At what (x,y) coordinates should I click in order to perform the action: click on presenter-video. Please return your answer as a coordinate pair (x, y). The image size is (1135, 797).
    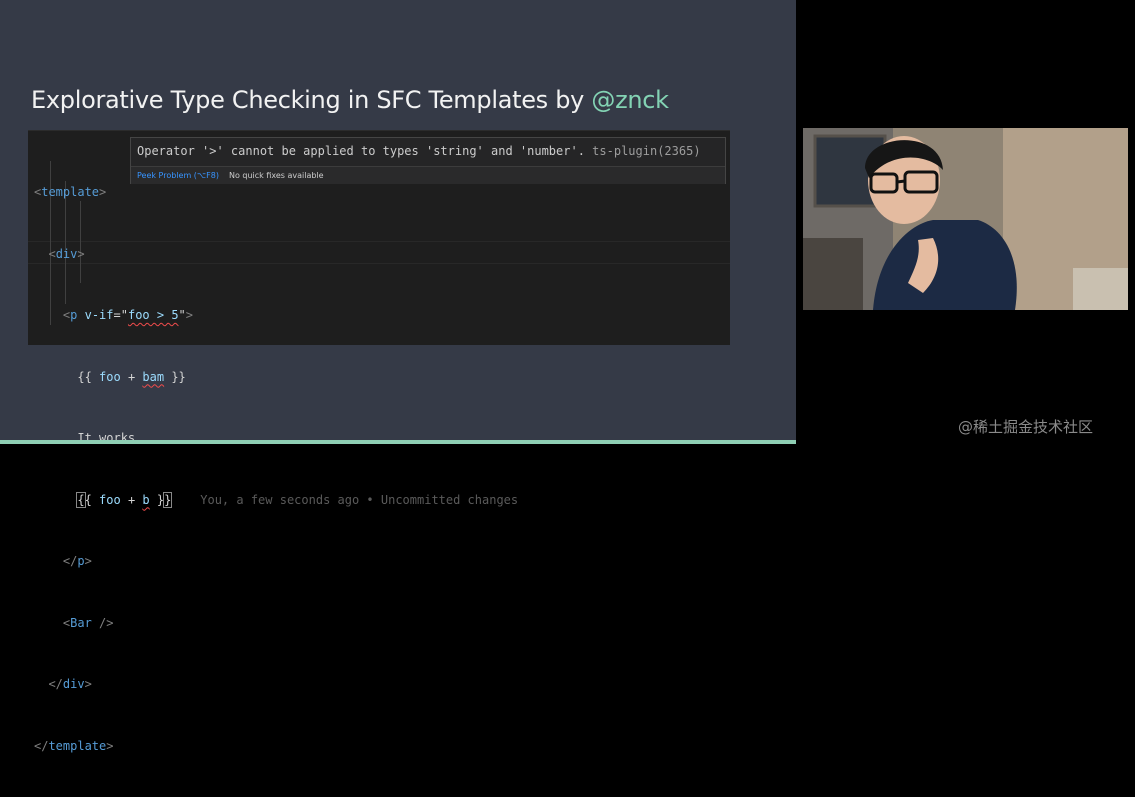
    Looking at the image, I should click on (965, 219).